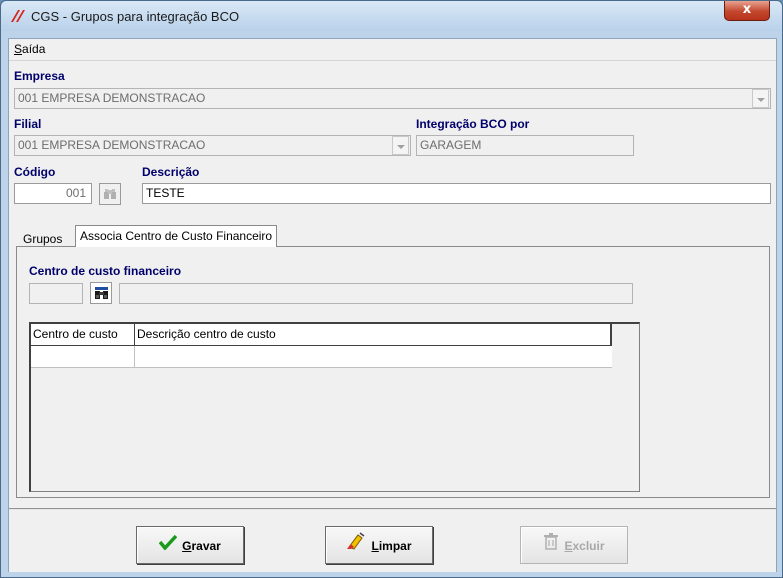 This screenshot has width=783, height=578. I want to click on menu-saida-mnemonic: S, so click(18, 49).